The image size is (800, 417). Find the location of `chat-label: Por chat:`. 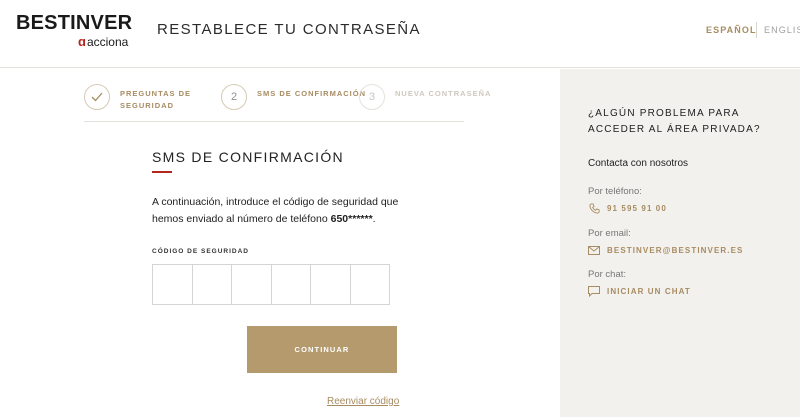

chat-label: Por chat: is located at coordinates (607, 274).